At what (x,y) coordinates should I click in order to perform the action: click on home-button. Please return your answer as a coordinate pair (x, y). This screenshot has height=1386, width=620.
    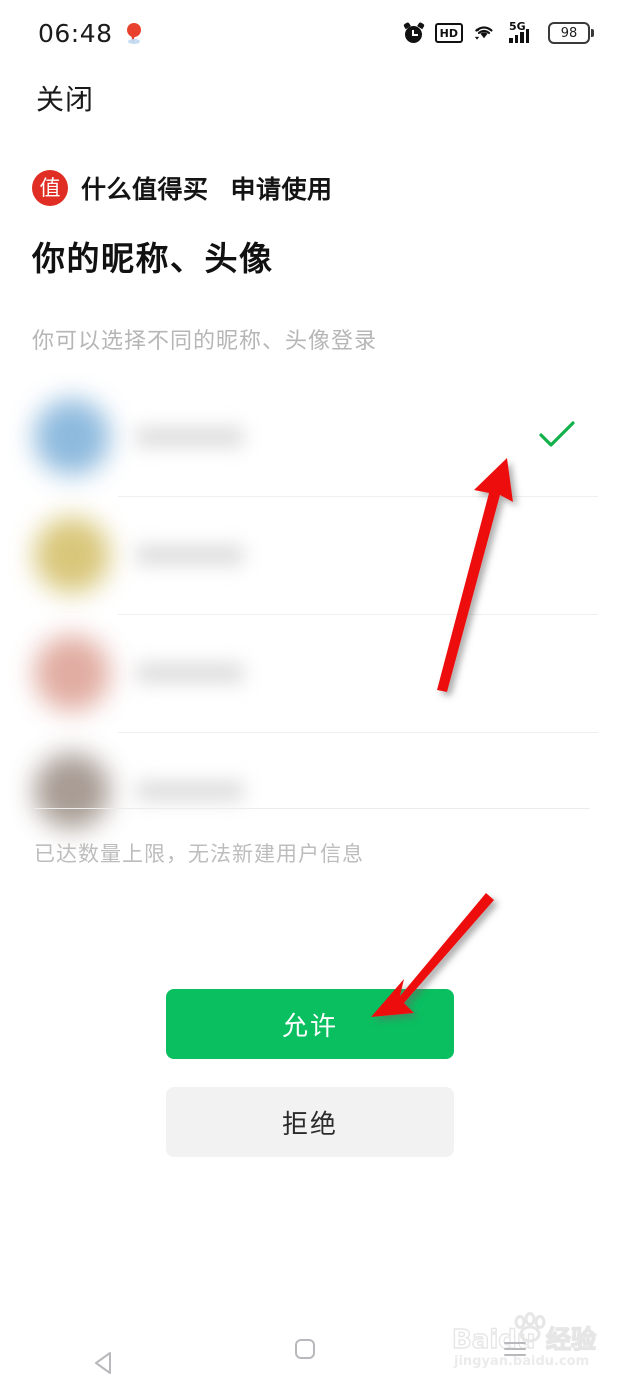
    Looking at the image, I should click on (305, 1349).